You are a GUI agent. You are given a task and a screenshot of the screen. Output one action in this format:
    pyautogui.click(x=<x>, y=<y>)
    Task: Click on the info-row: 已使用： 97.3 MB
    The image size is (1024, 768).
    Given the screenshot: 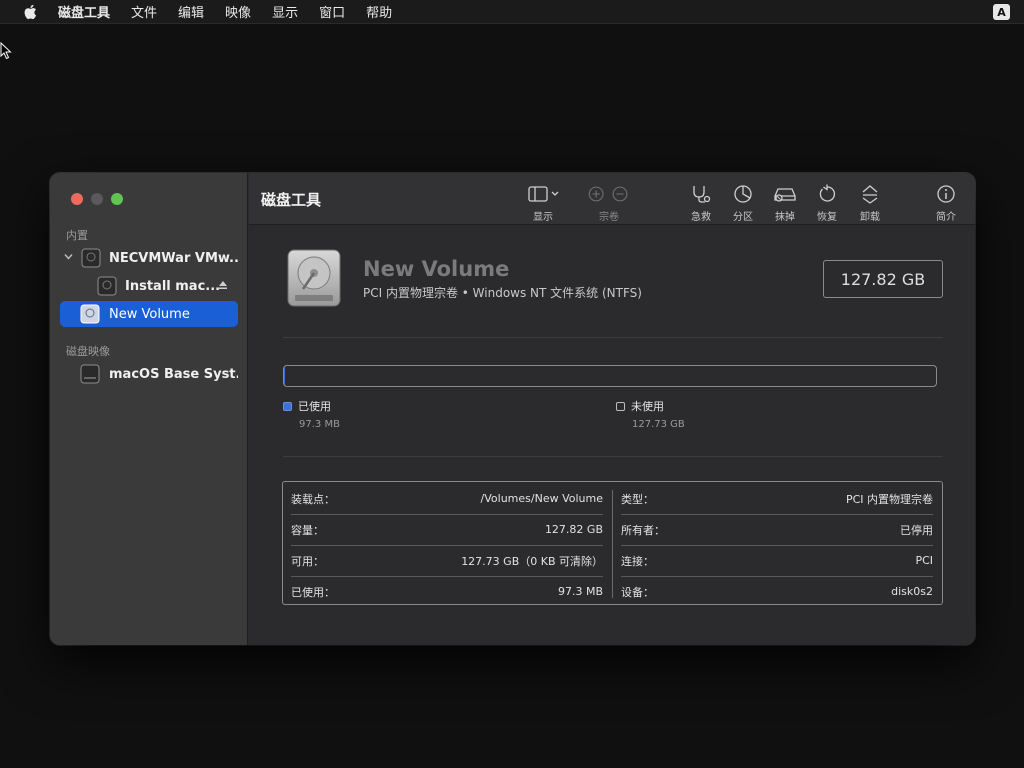 What is the action you would take?
    pyautogui.click(x=447, y=591)
    